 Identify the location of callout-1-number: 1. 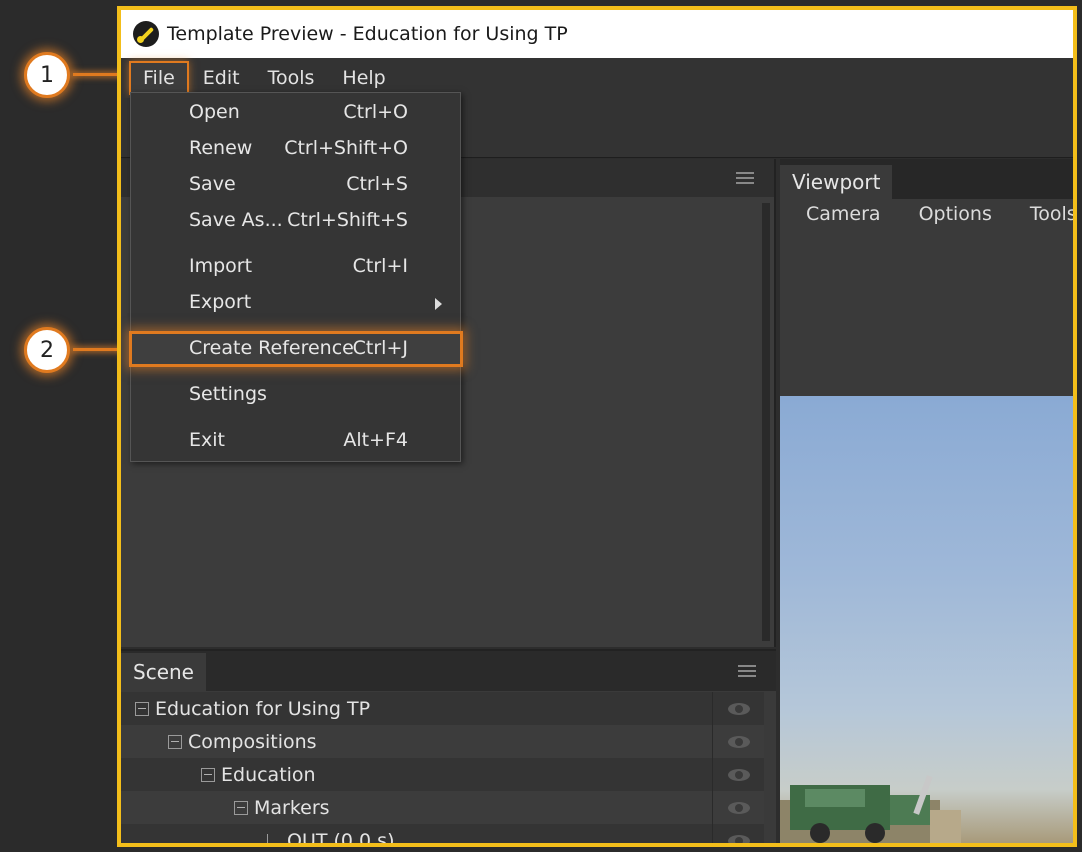
(47, 75).